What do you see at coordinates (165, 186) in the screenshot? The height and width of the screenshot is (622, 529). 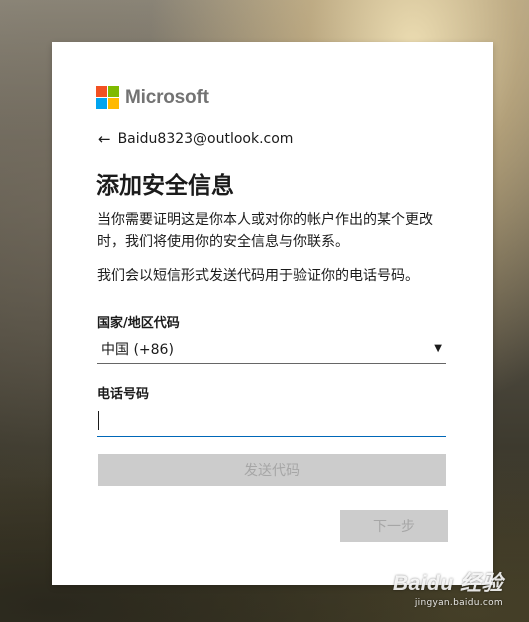 I see `page-title: 添加安全信息` at bounding box center [165, 186].